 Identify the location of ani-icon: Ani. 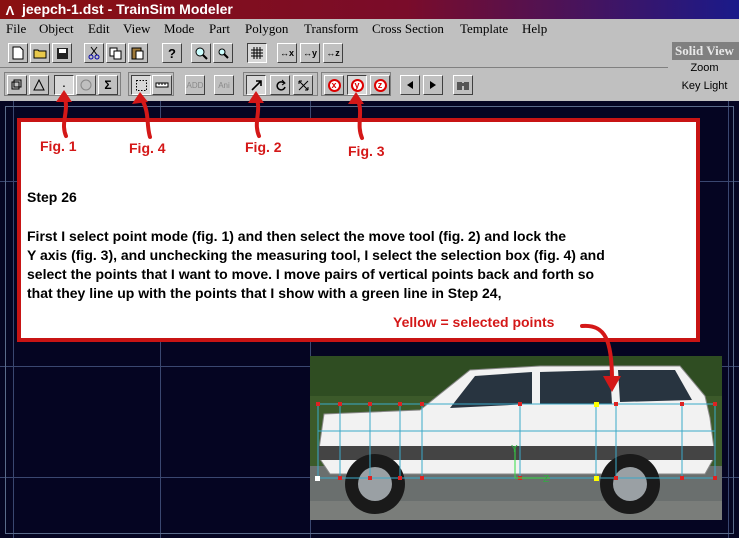
(224, 85).